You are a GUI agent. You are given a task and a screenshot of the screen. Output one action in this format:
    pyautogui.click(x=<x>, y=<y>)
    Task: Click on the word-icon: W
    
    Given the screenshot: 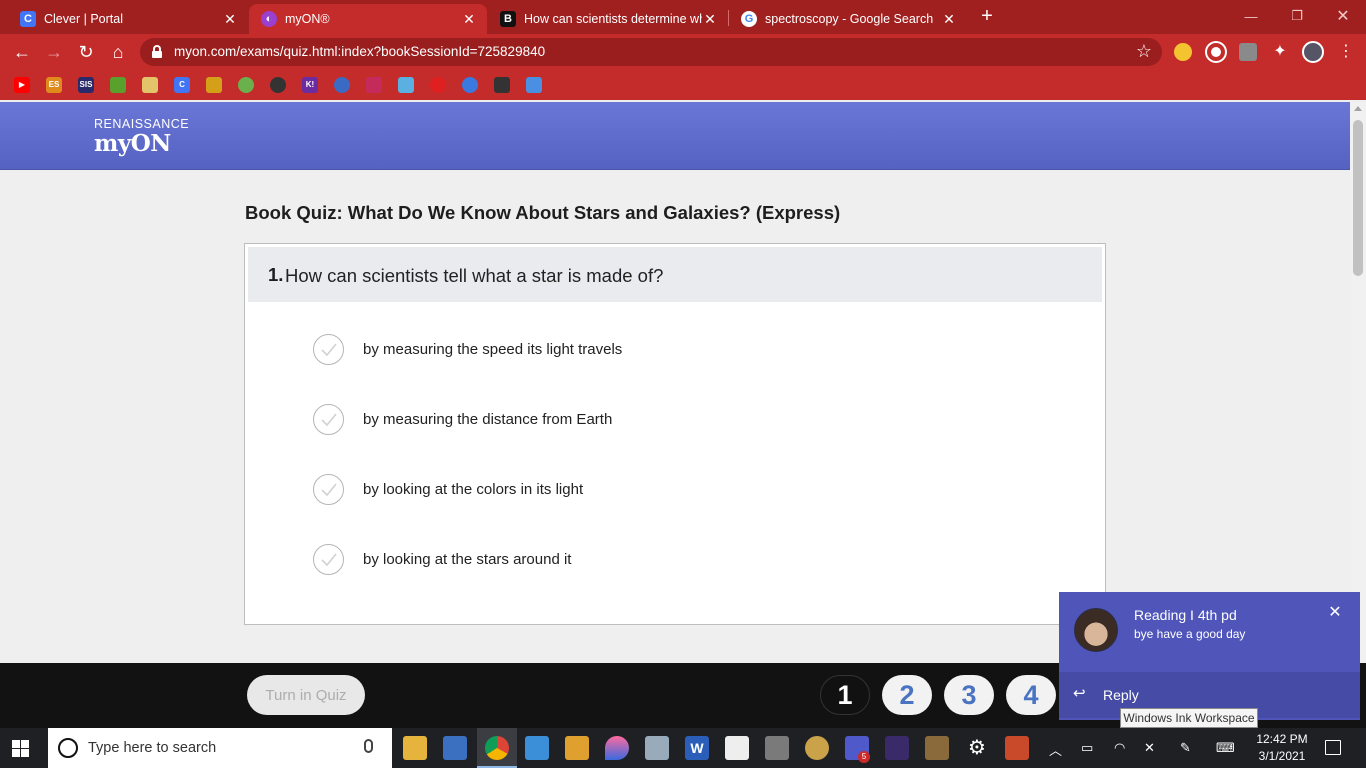 What is the action you would take?
    pyautogui.click(x=697, y=748)
    